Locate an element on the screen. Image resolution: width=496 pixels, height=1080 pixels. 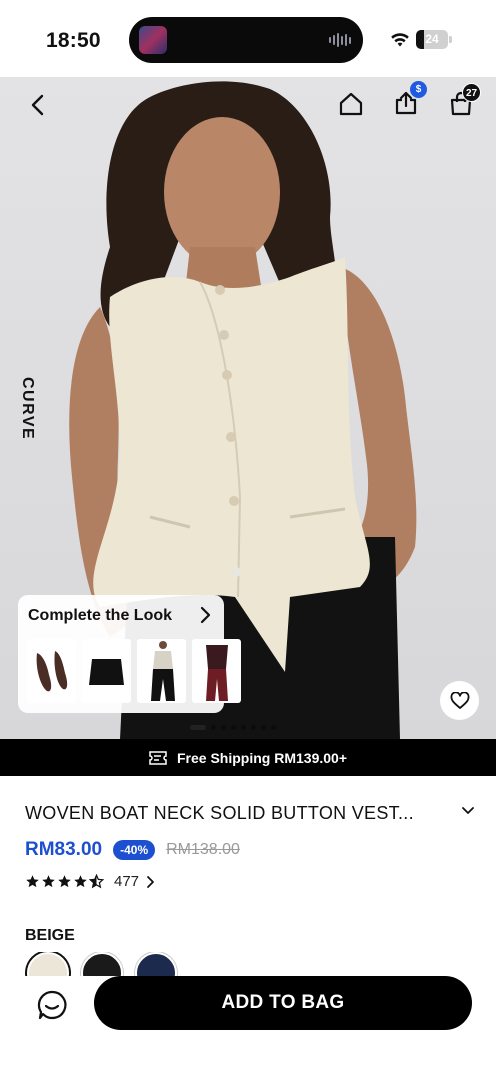
wishlist-button is located at coordinates (459, 700).